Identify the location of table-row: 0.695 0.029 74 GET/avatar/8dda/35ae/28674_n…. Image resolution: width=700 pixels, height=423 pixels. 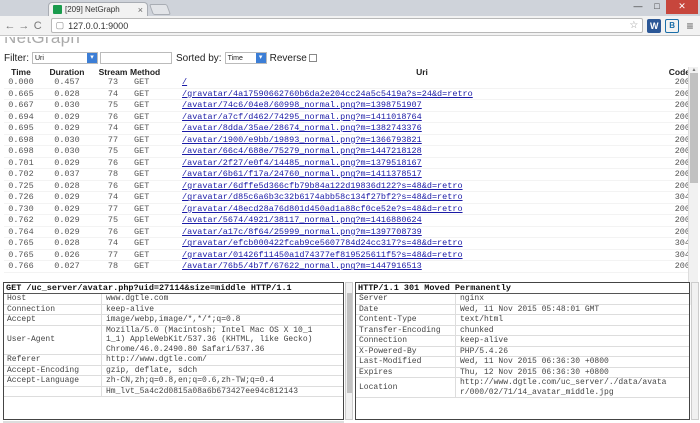
(347, 129).